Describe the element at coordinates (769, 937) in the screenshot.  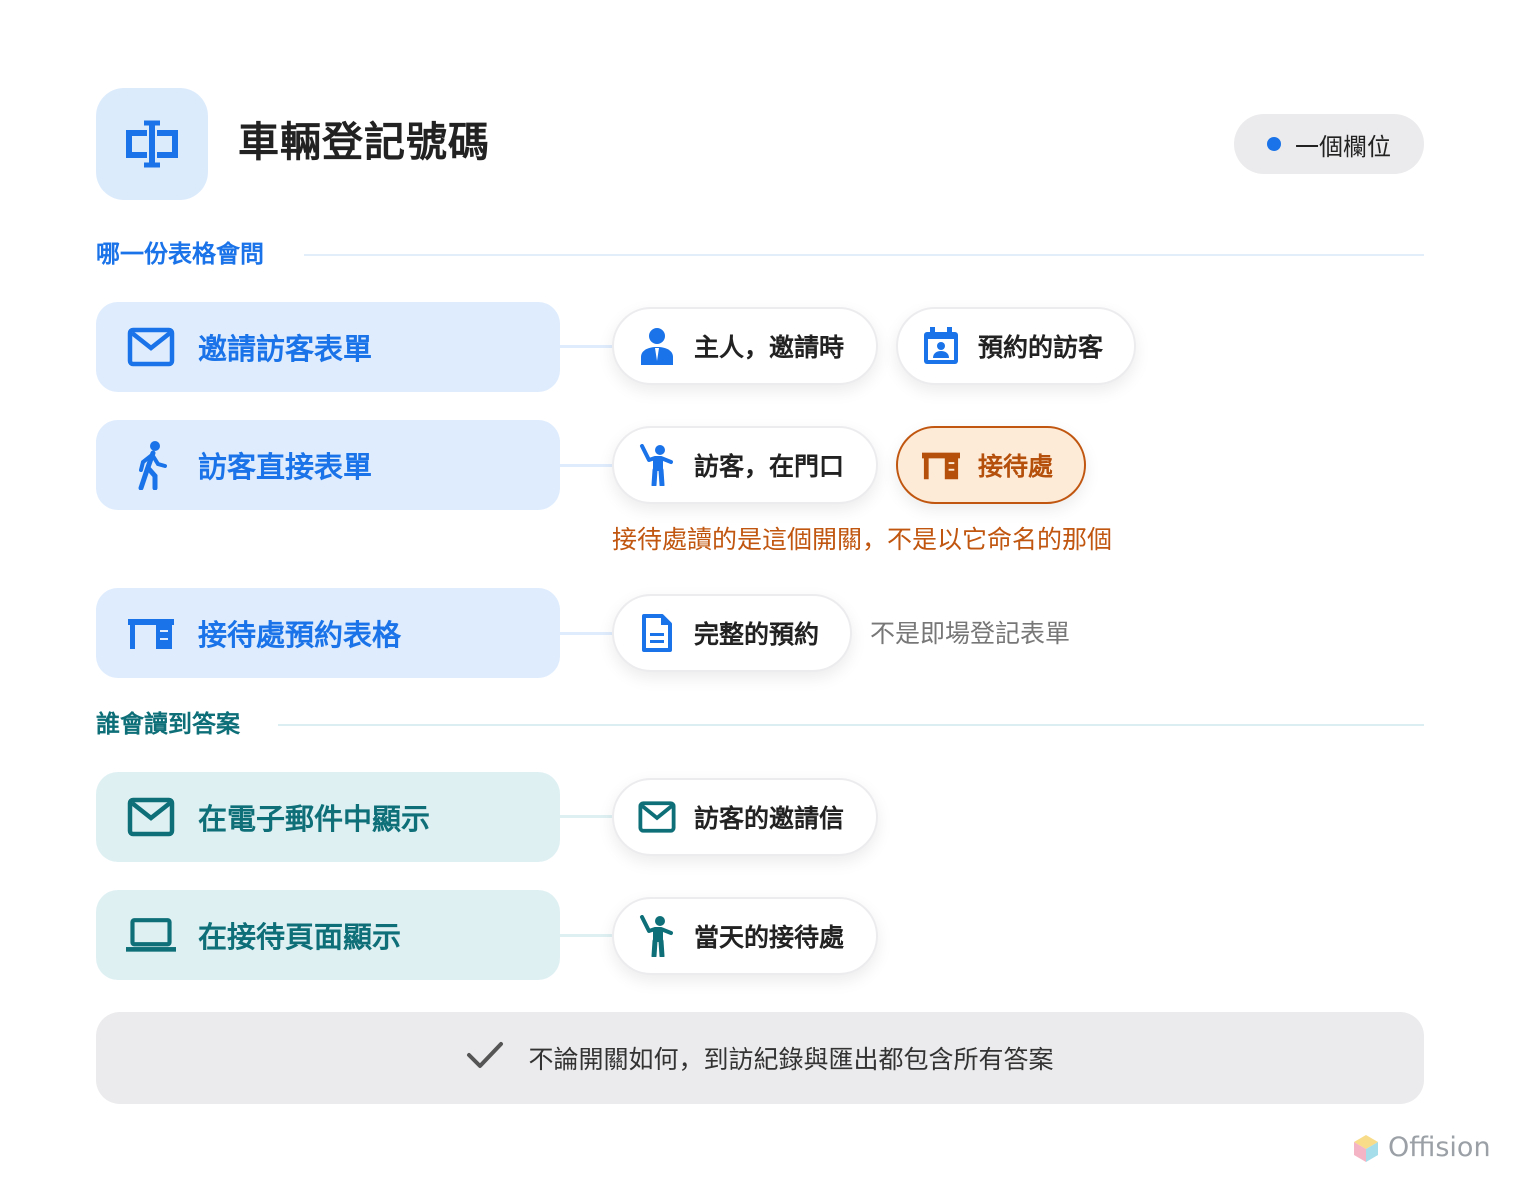
I see `chip-label: 當天的接待處` at that location.